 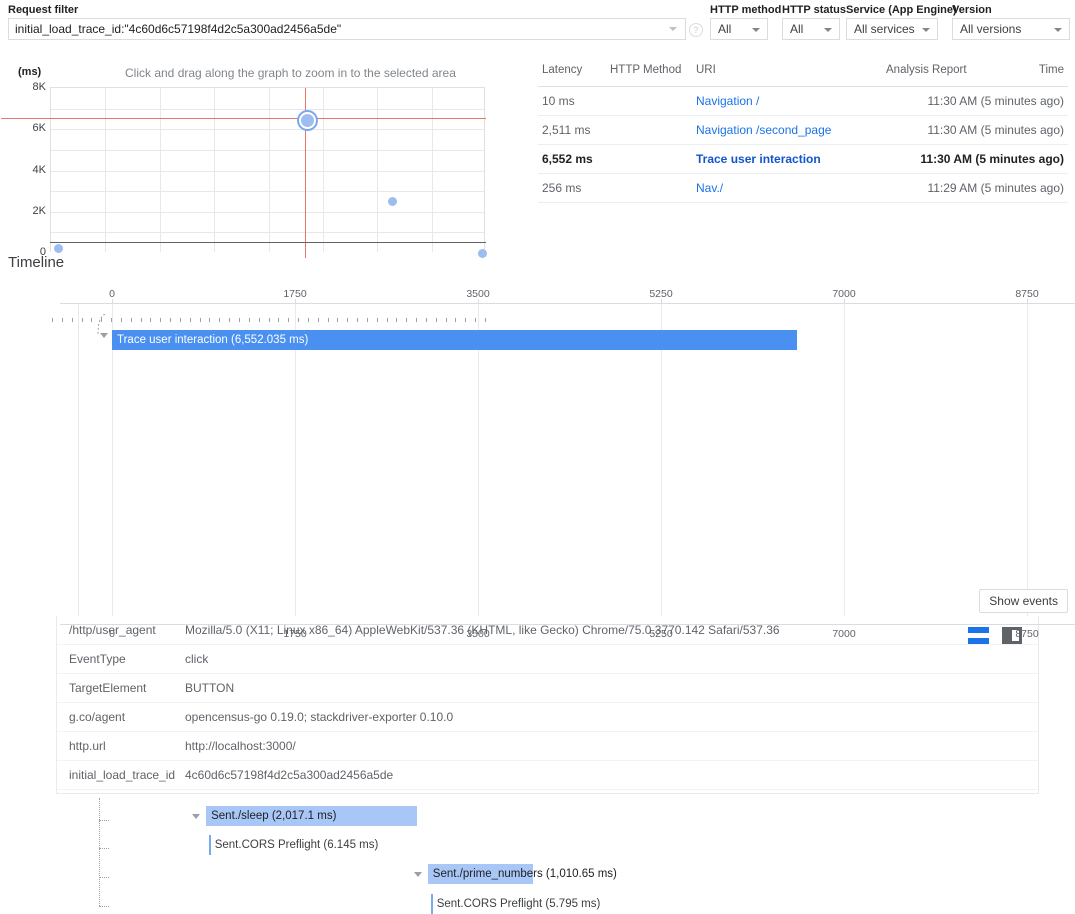 What do you see at coordinates (706, 70) in the screenshot?
I see `col-uri: URI` at bounding box center [706, 70].